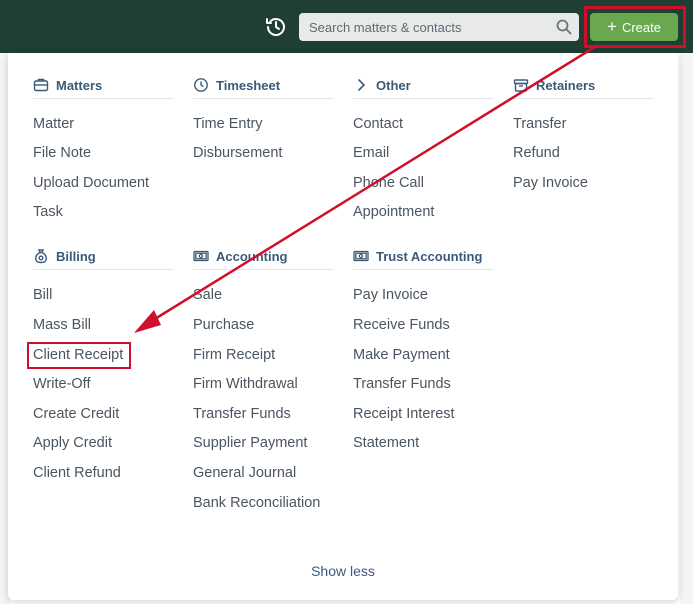 The height and width of the screenshot is (604, 693). I want to click on section-accounting: Accounting, so click(240, 256).